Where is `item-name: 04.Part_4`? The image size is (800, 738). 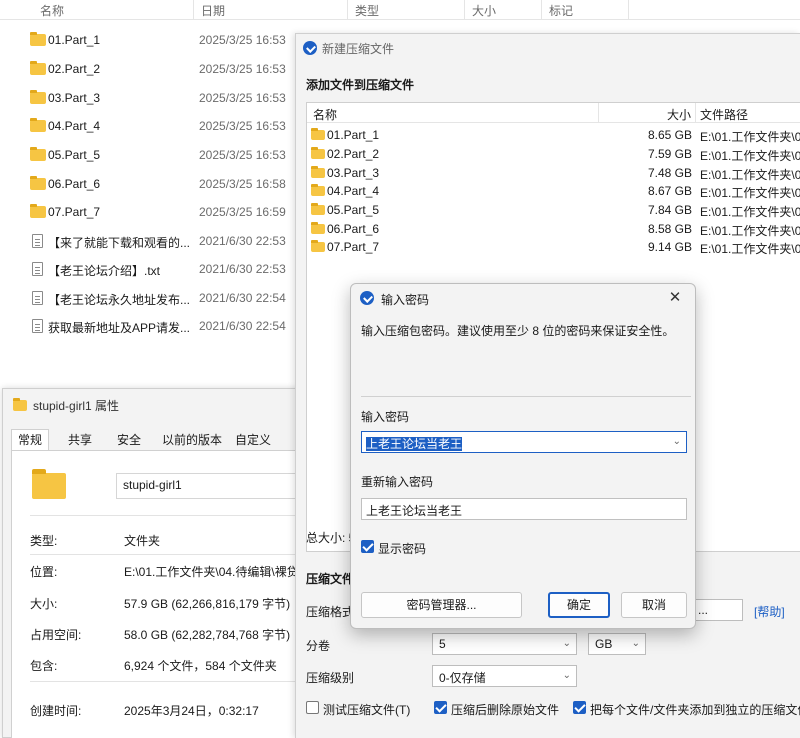 item-name: 04.Part_4 is located at coordinates (74, 126).